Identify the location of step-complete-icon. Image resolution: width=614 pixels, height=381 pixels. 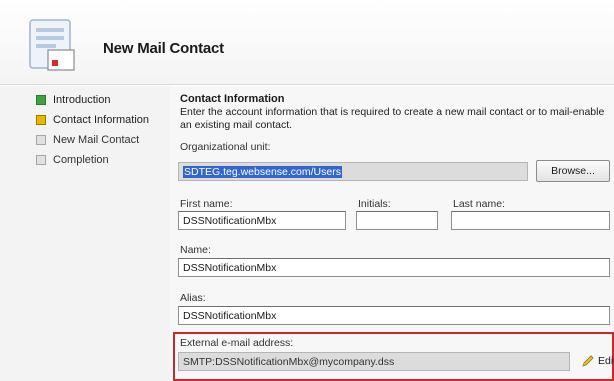
(41, 100).